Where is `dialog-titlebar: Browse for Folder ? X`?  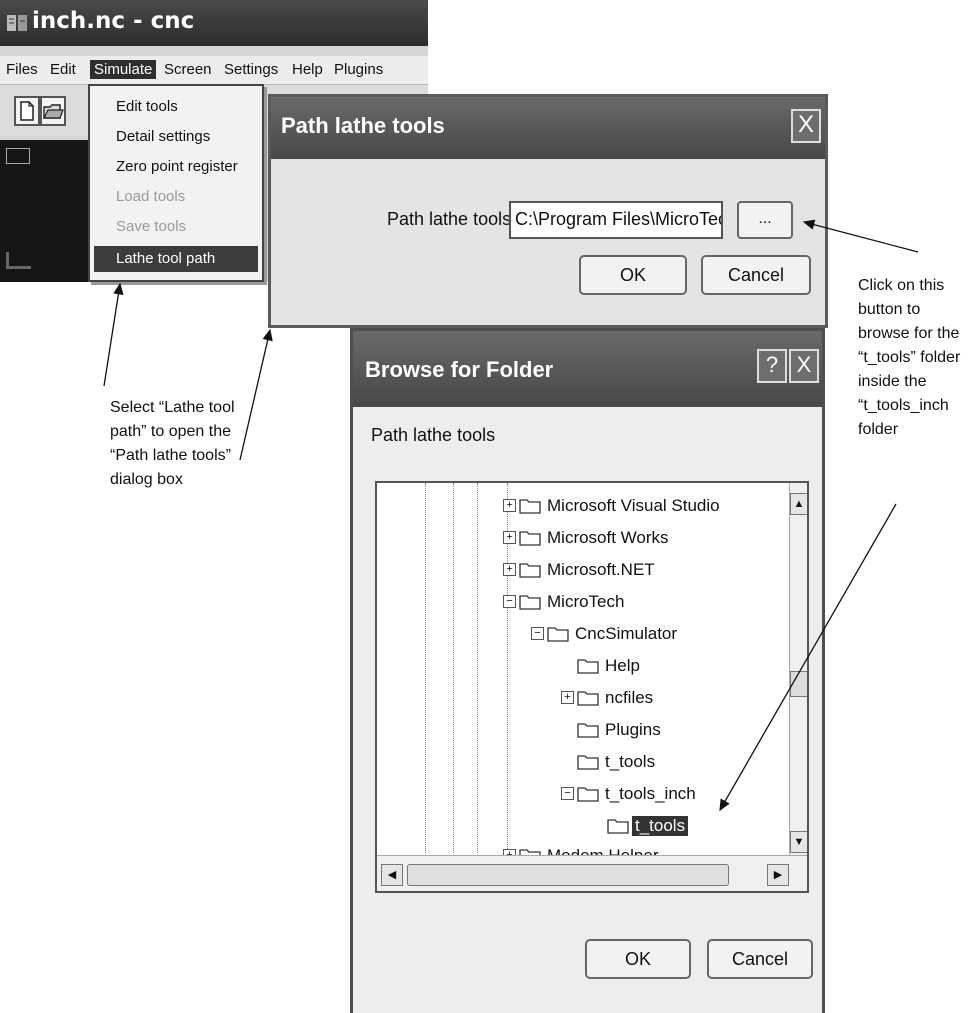 dialog-titlebar: Browse for Folder ? X is located at coordinates (587, 369).